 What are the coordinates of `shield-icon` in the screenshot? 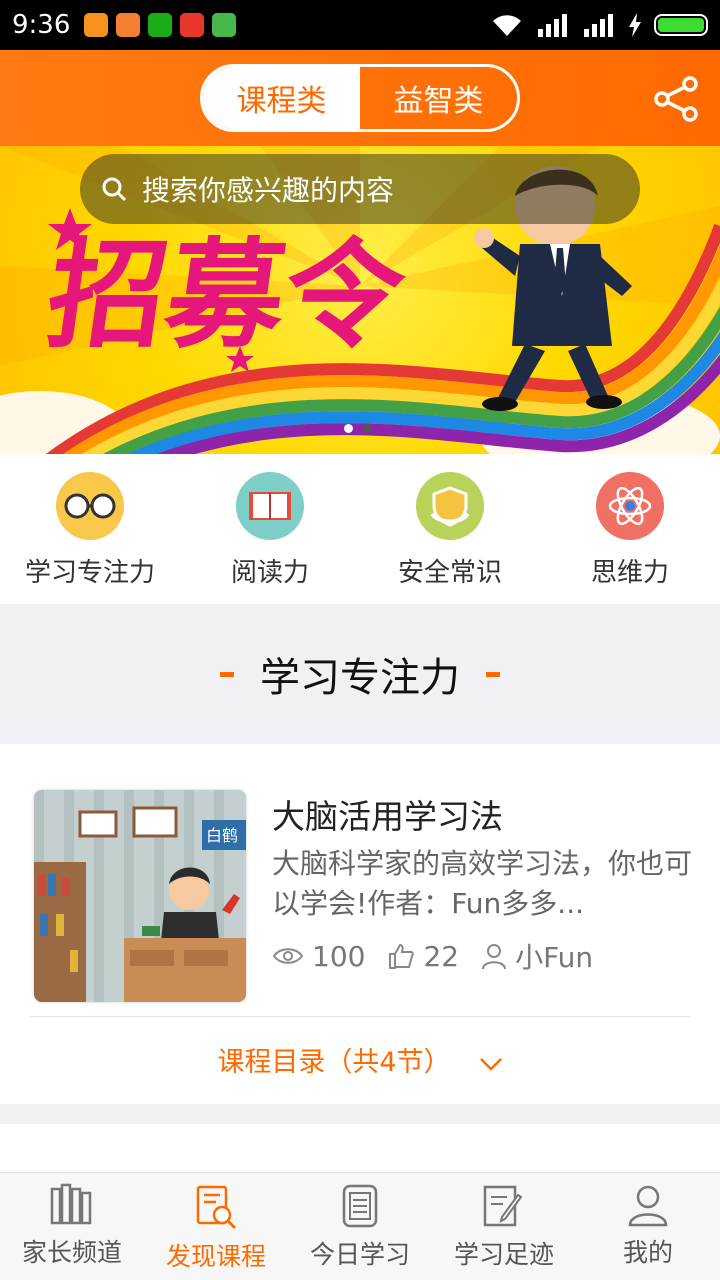 It's located at (450, 506).